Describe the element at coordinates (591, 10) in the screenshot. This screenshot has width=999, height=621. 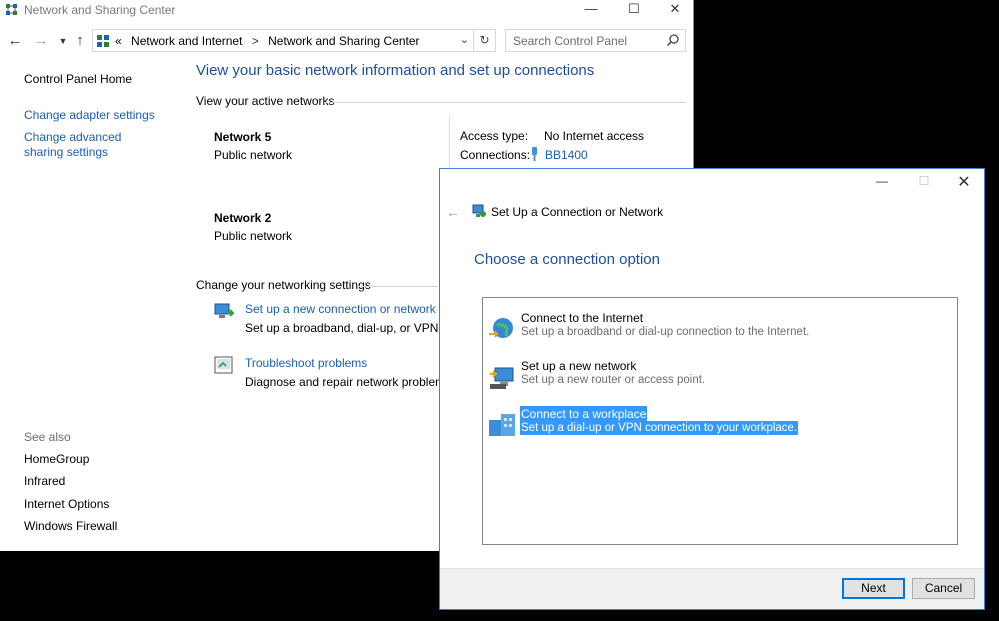
I see `minimize-button: —` at that location.